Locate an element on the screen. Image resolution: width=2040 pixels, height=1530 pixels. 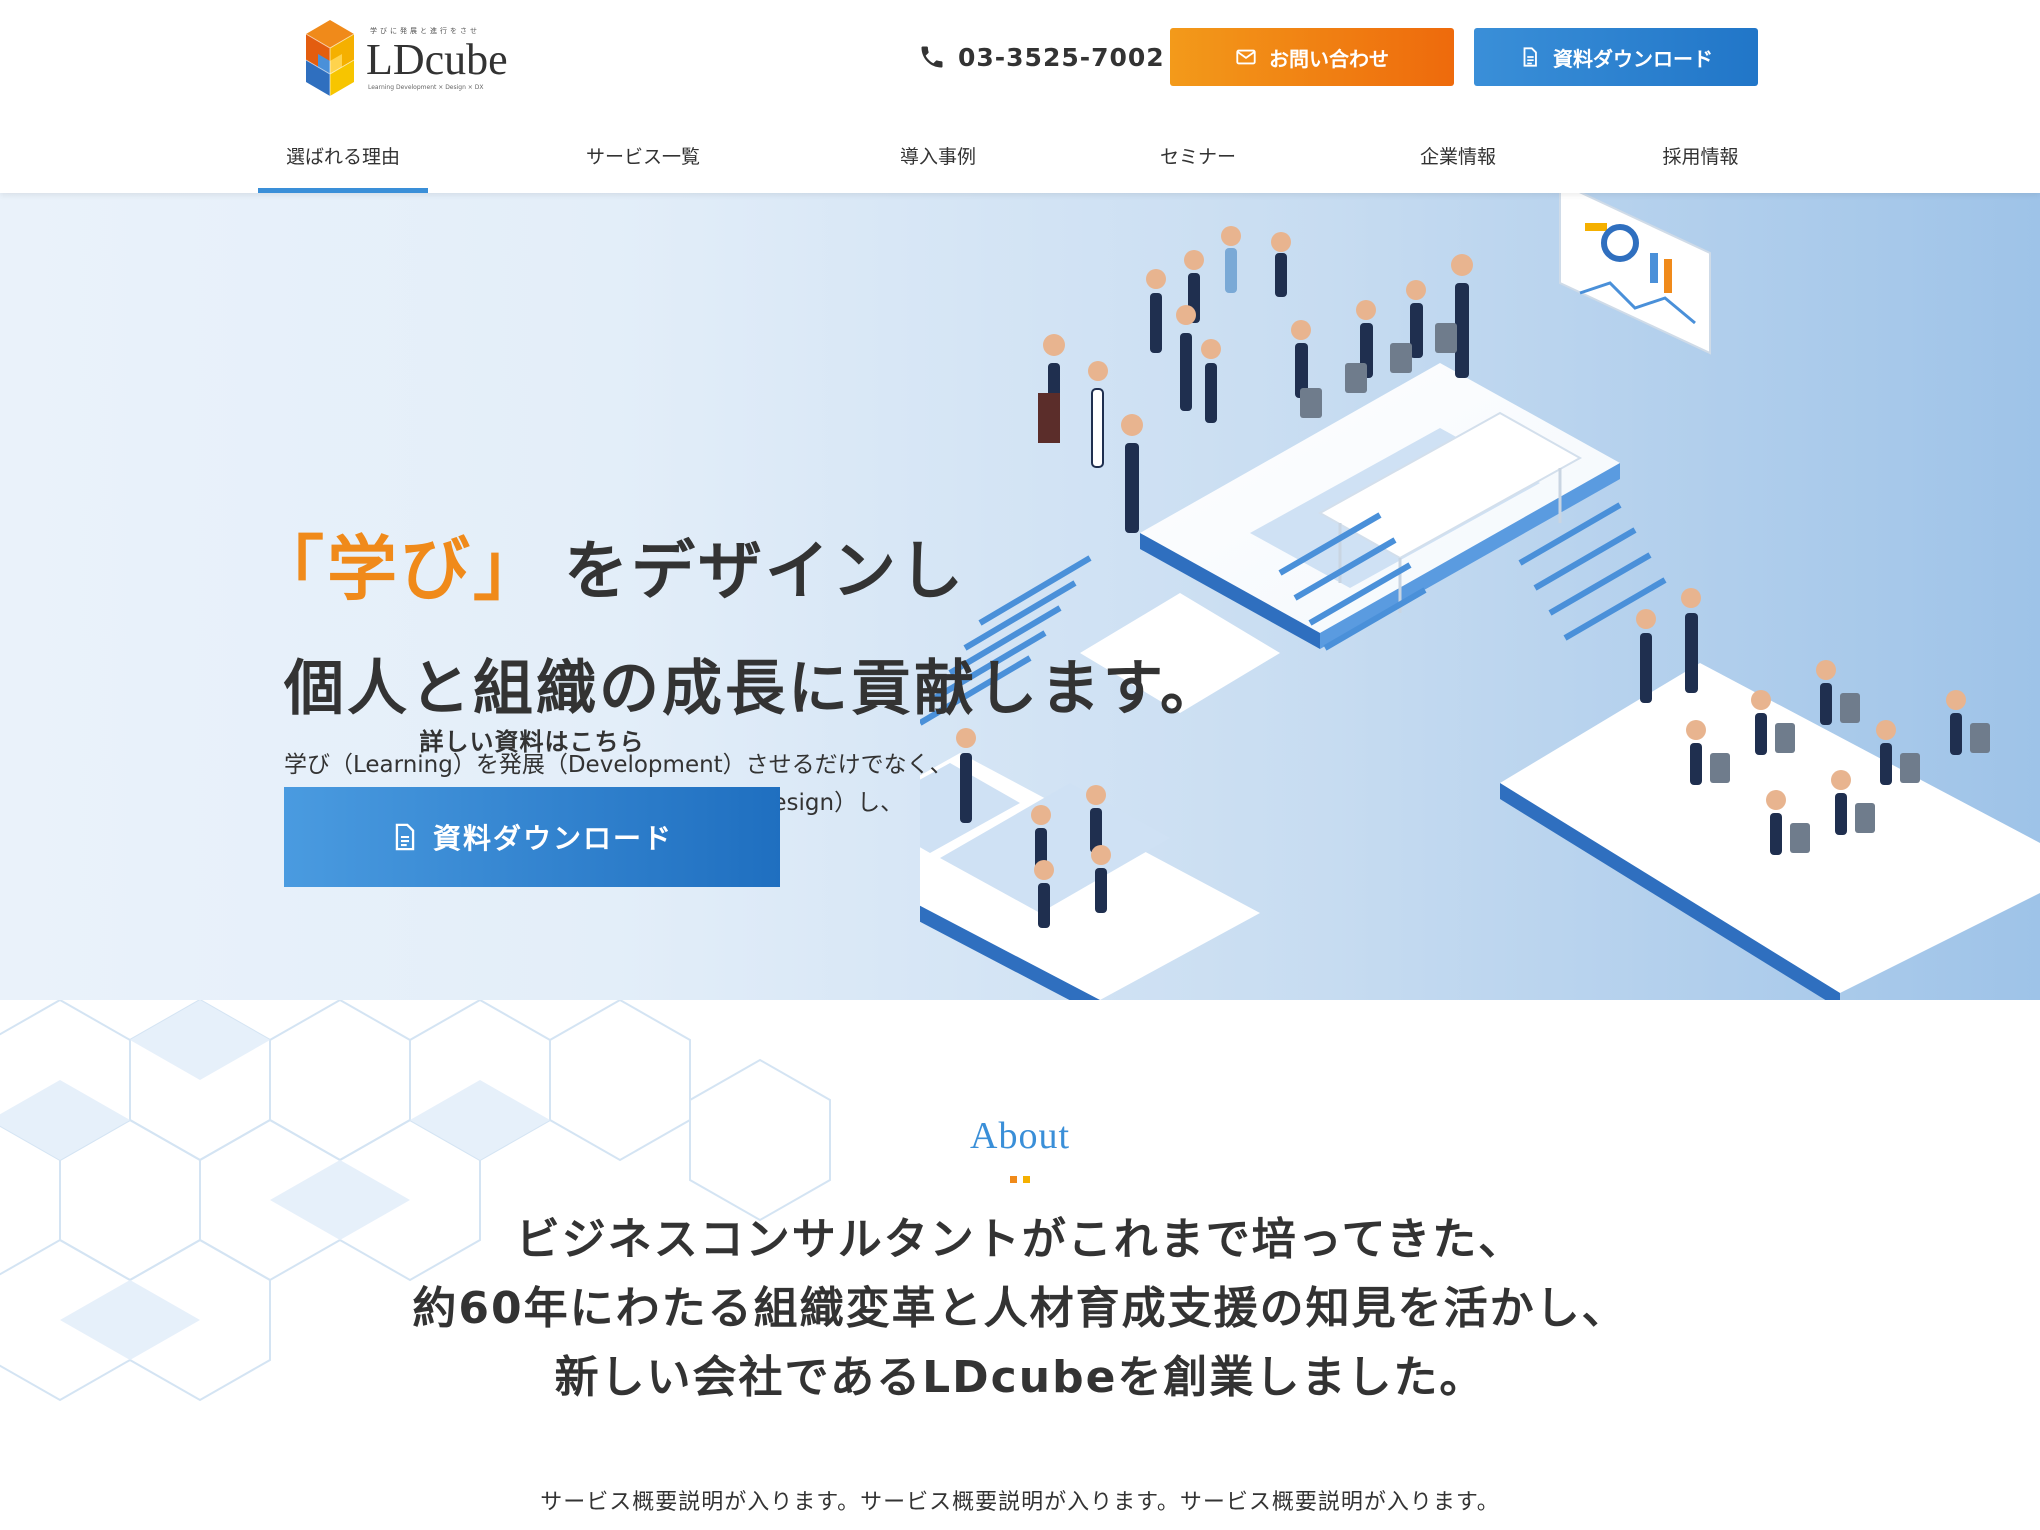
phone-icon is located at coordinates (932, 57).